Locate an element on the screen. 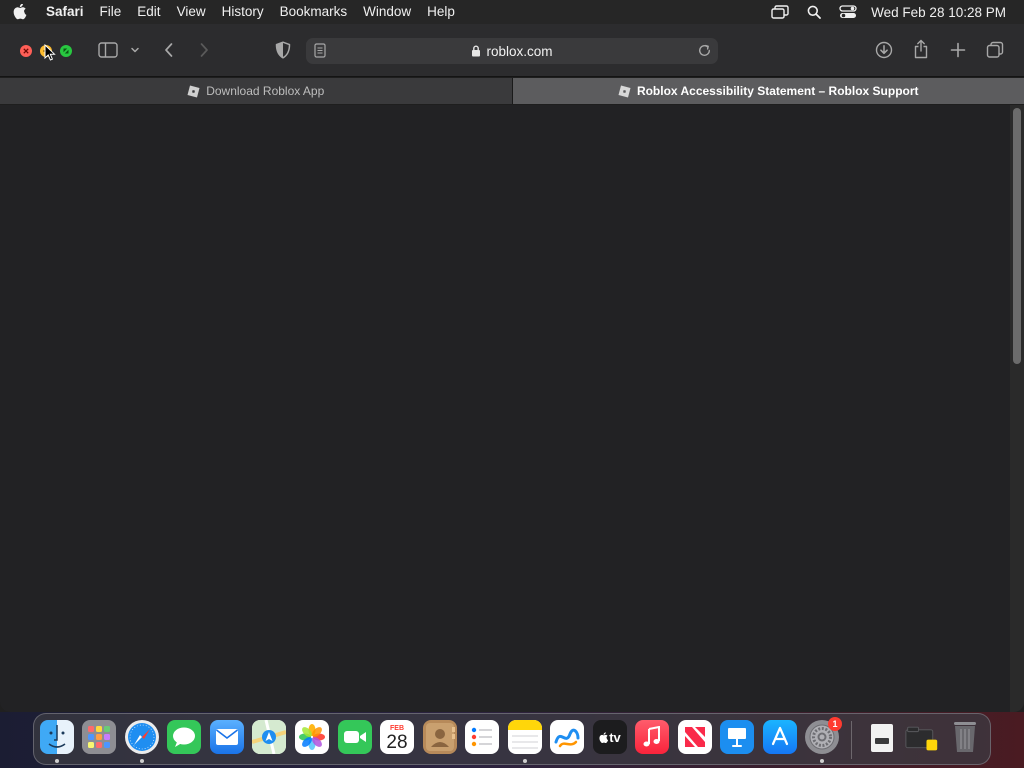 This screenshot has height=768, width=1024. safari-icon is located at coordinates (142, 737).